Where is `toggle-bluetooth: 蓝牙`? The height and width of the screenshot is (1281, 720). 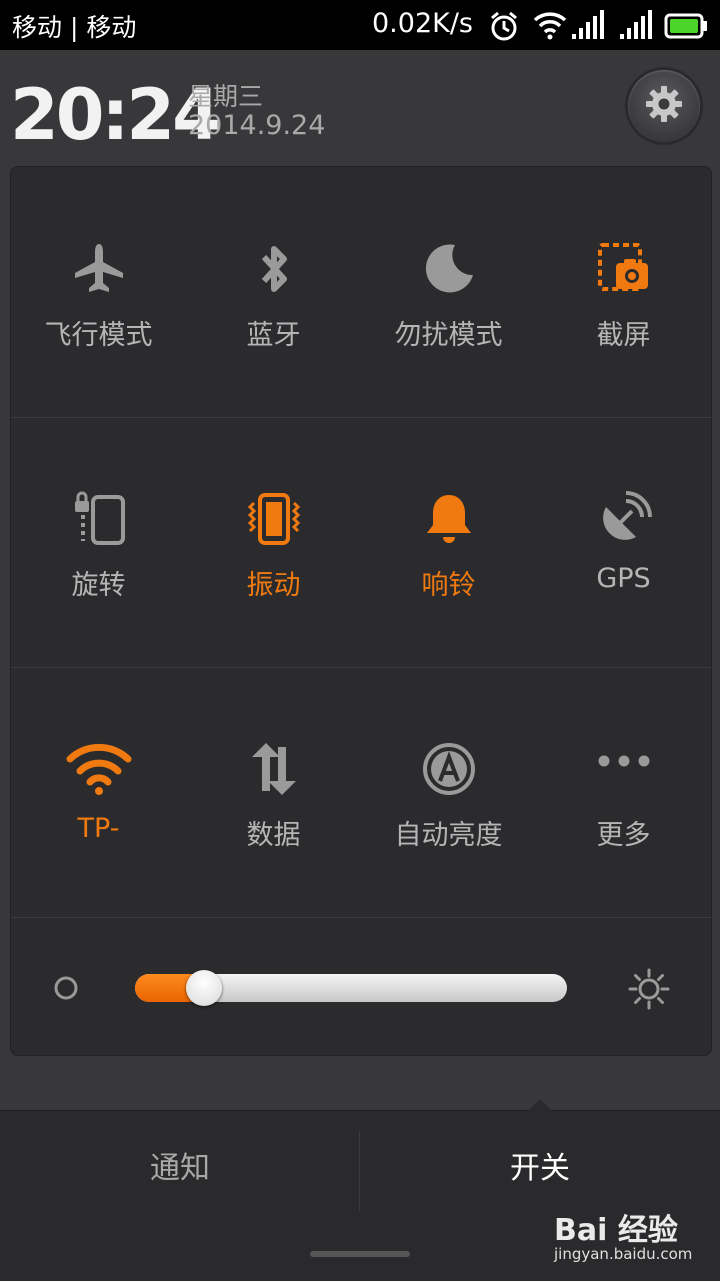 toggle-bluetooth: 蓝牙 is located at coordinates (273, 292).